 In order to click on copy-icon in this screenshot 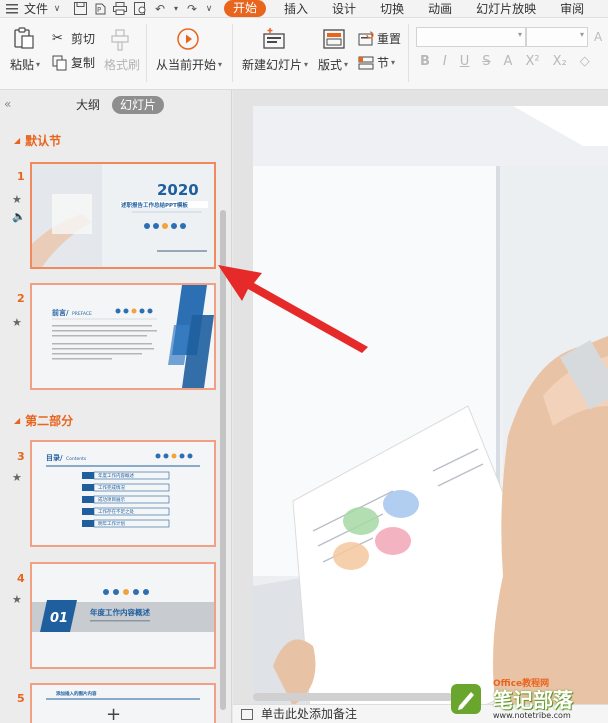, I will do `click(59, 62)`.